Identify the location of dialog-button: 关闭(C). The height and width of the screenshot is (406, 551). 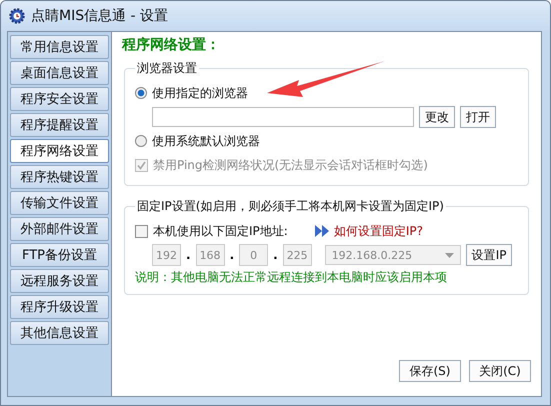
(500, 371).